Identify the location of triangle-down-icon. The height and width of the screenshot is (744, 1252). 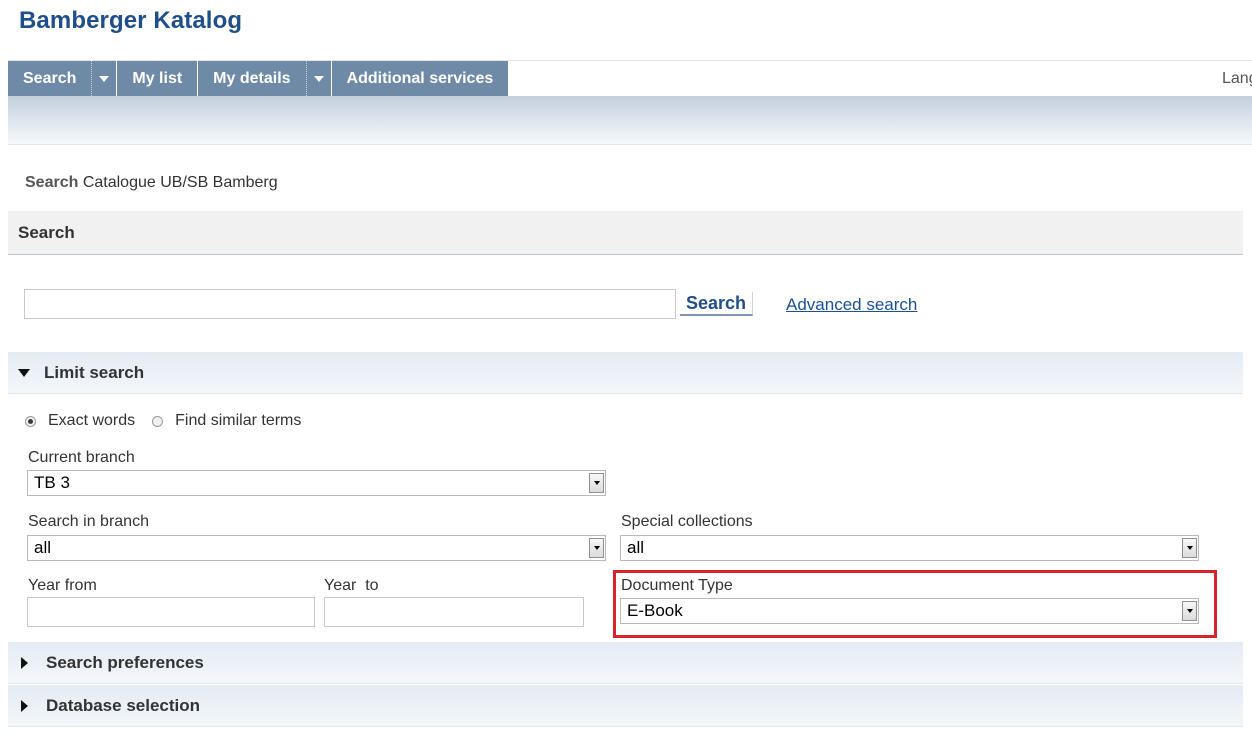
(24, 372).